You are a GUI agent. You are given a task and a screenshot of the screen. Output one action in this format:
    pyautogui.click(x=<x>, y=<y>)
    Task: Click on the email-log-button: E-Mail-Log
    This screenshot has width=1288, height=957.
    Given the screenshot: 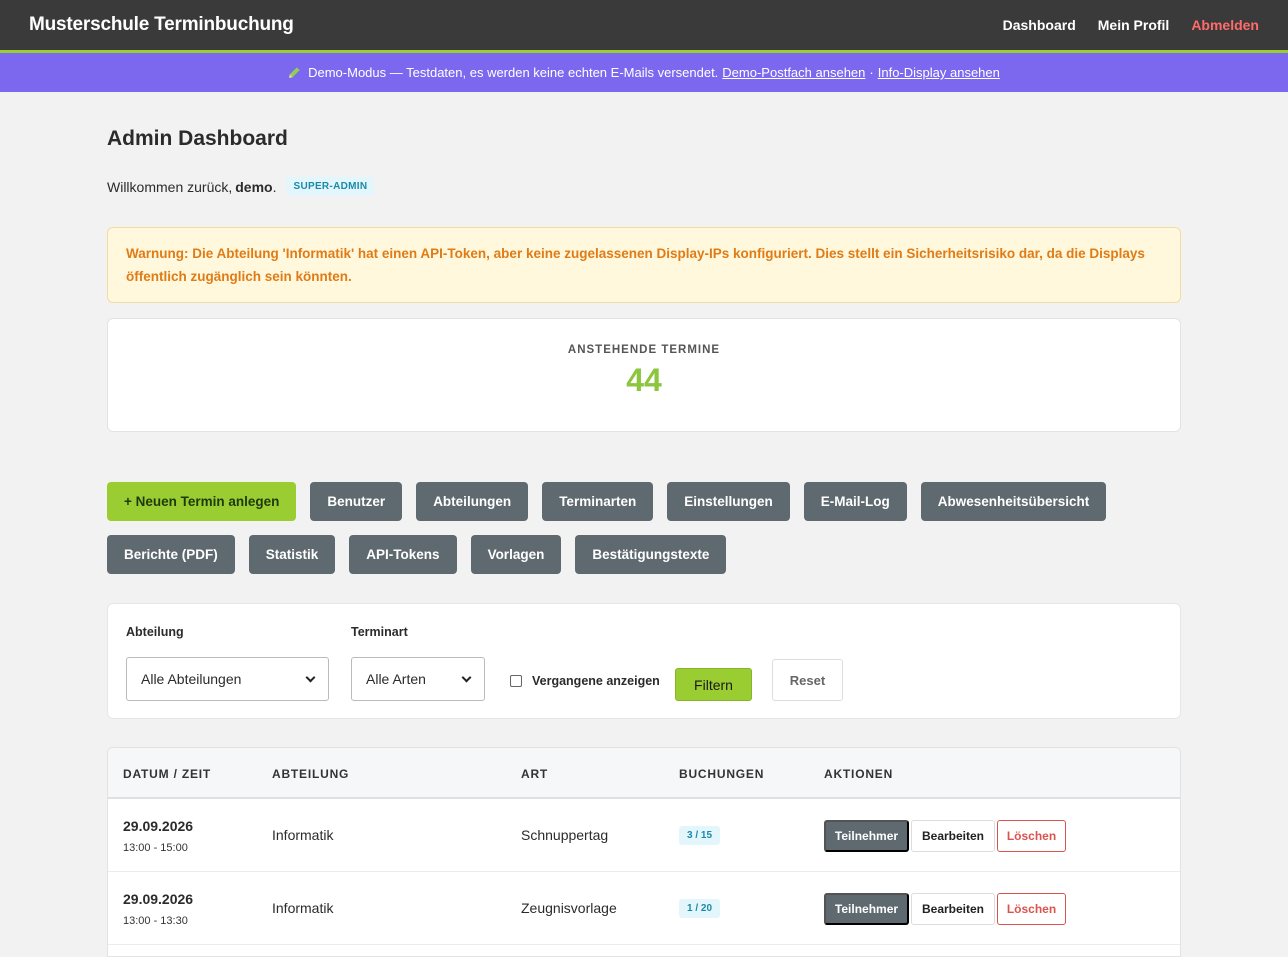 What is the action you would take?
    pyautogui.click(x=855, y=501)
    